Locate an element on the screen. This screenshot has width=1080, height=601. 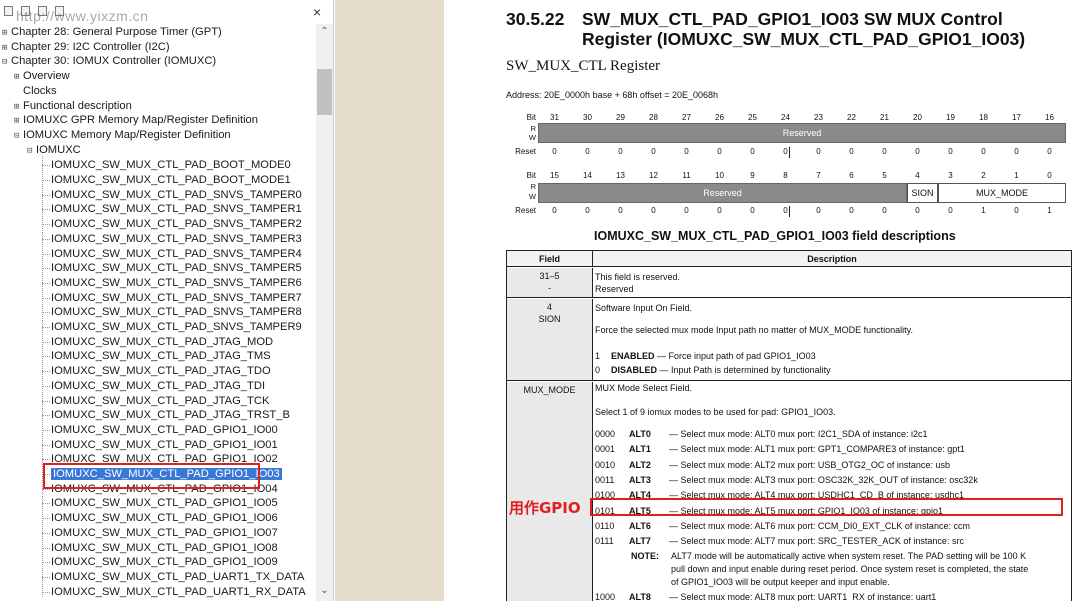
description-line: This field is reserved. is located at coordinates (638, 277).